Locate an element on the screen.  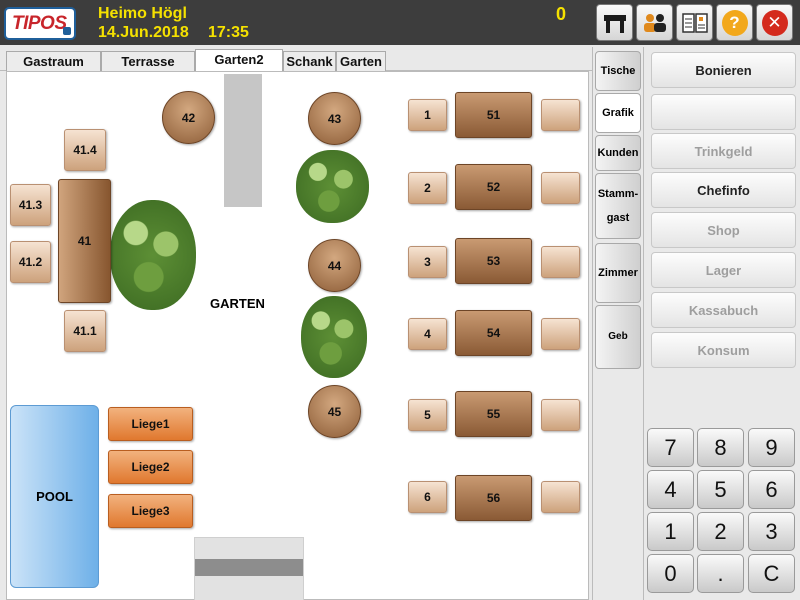
table-51: 51 is located at coordinates (493, 115).